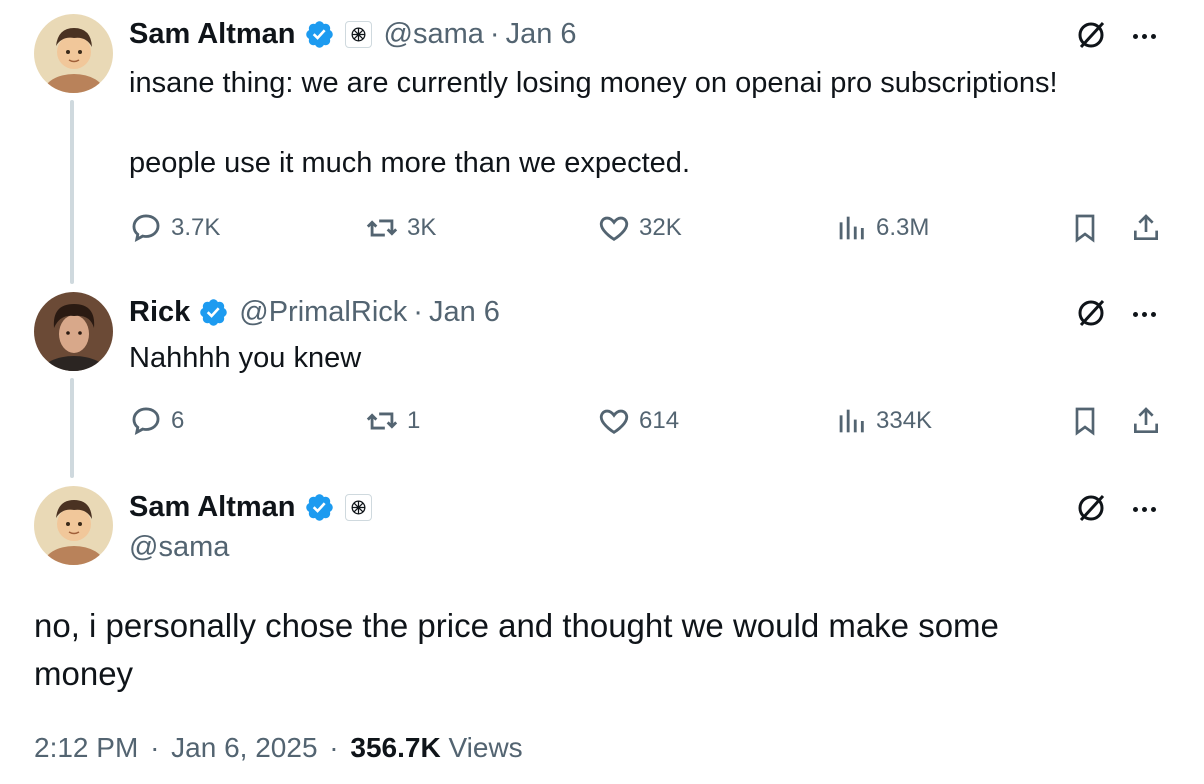 This screenshot has width=1204, height=784. What do you see at coordinates (904, 420) in the screenshot?
I see `views-count: 334K` at bounding box center [904, 420].